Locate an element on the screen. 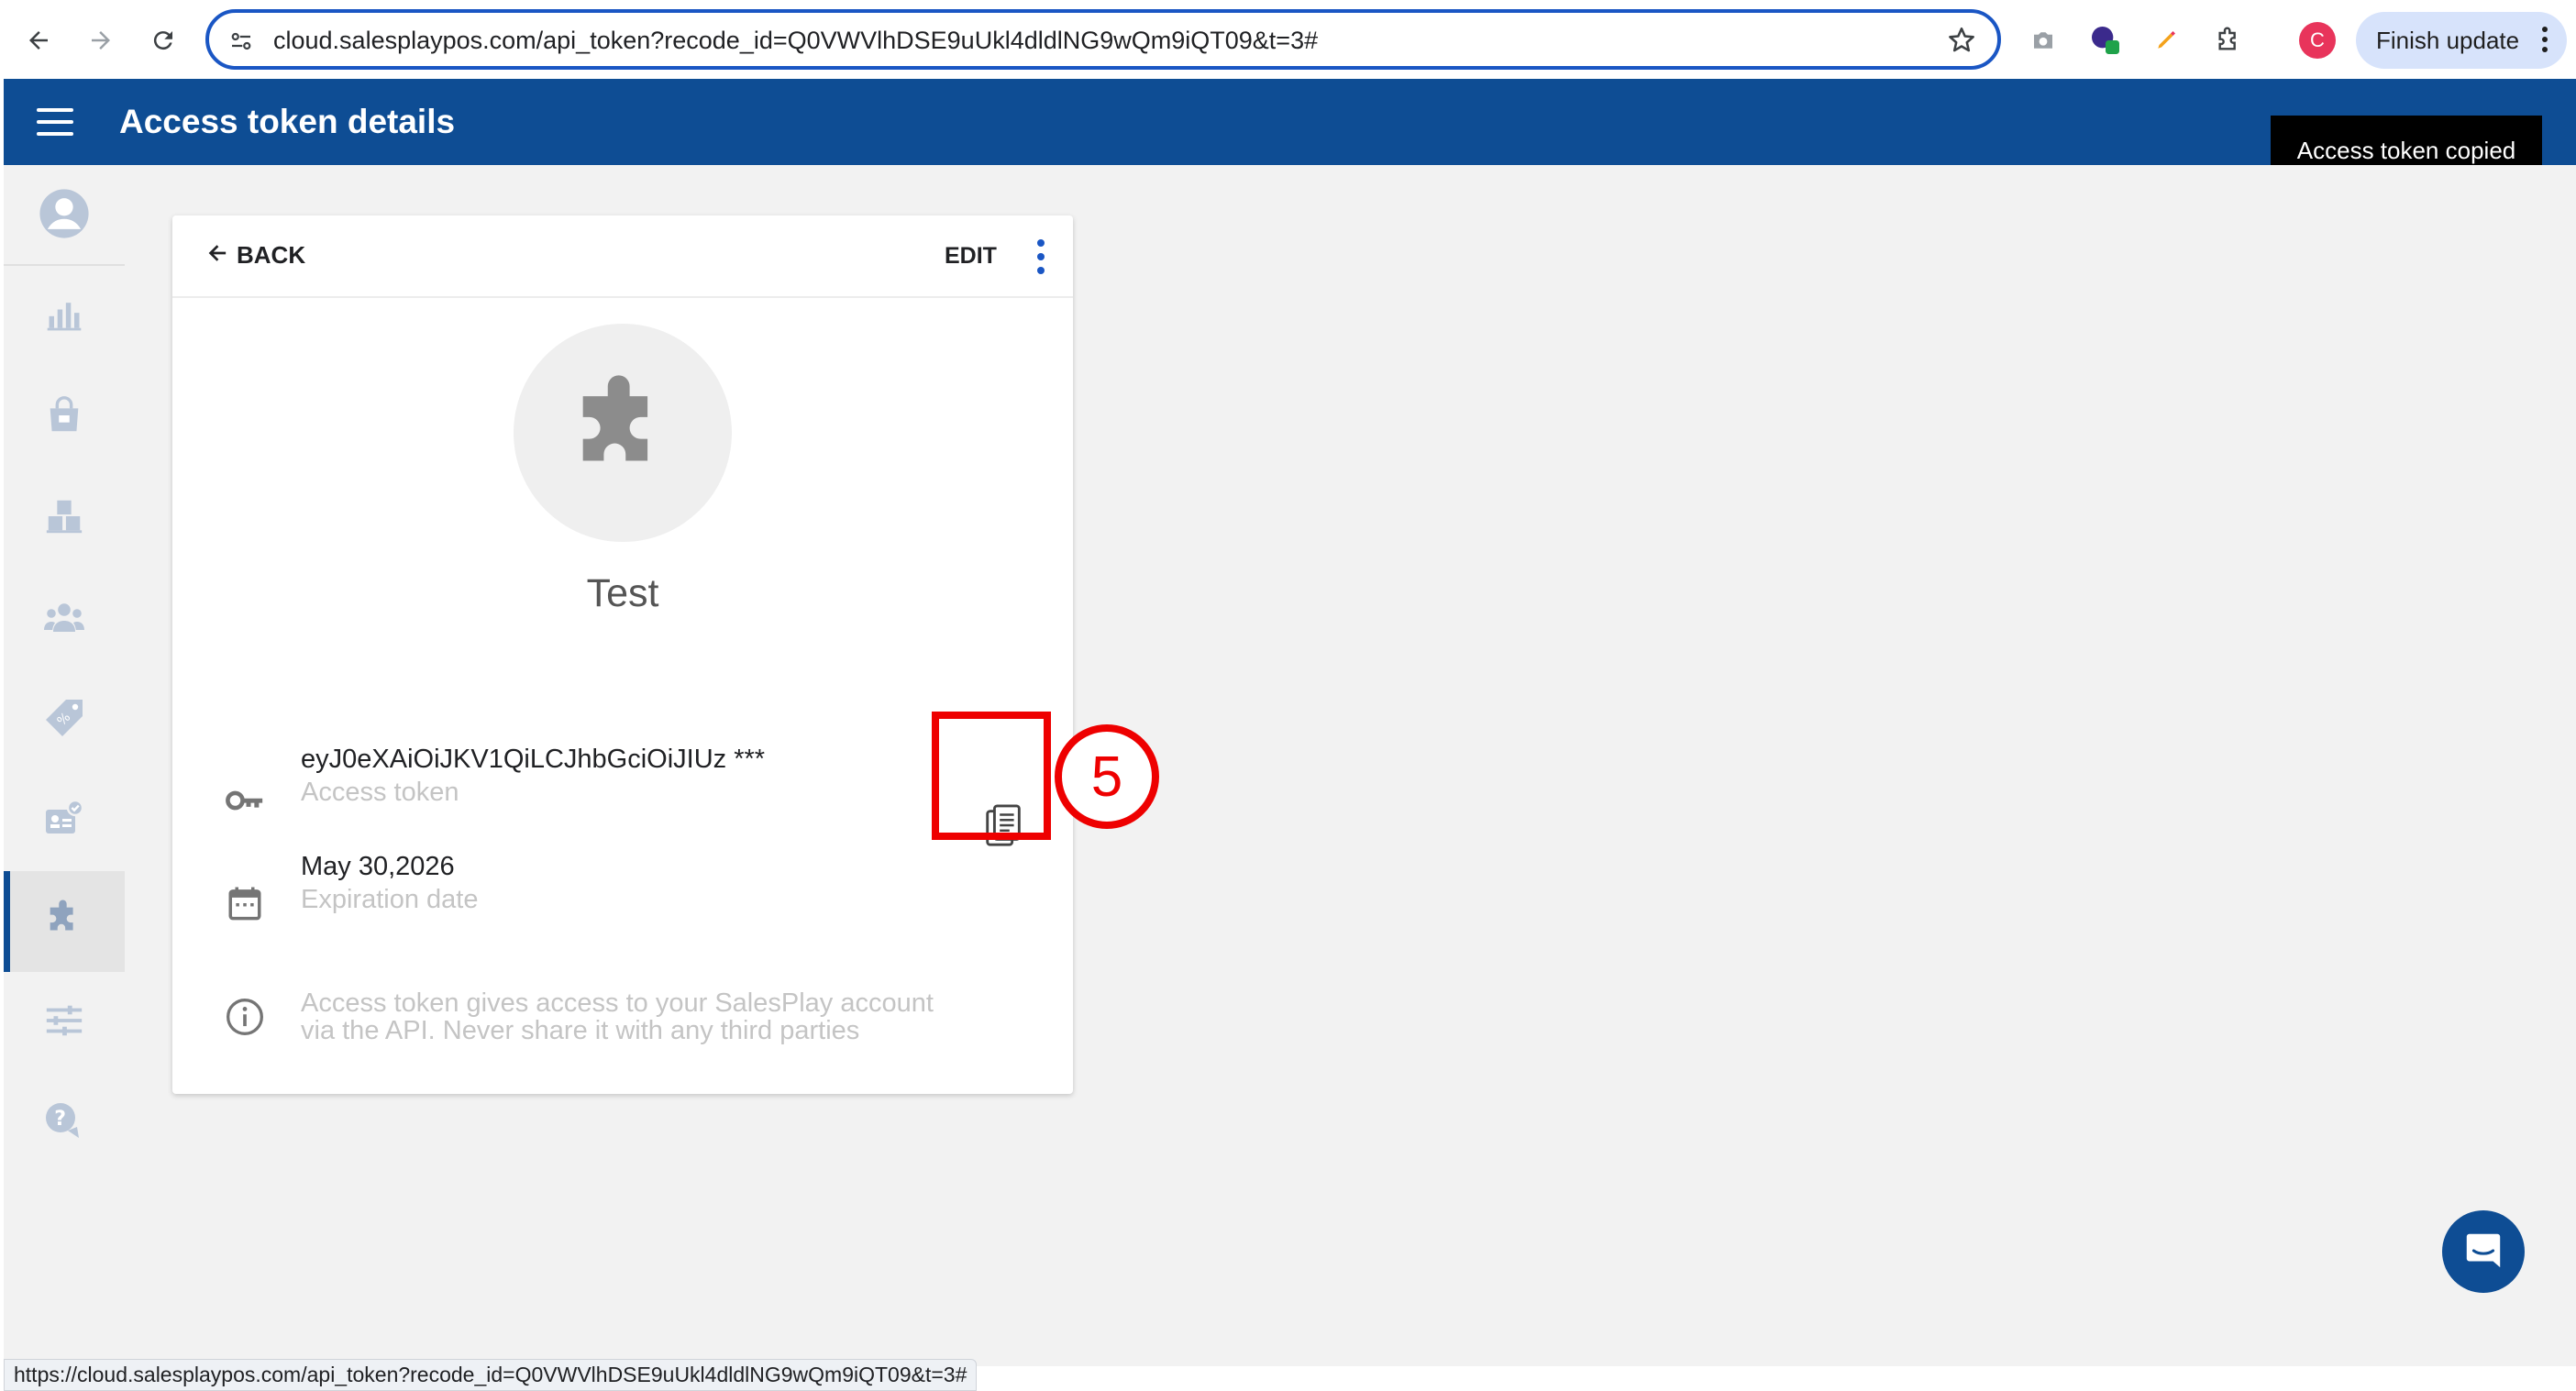 The image size is (2576, 1391). token-avatar is located at coordinates (623, 433).